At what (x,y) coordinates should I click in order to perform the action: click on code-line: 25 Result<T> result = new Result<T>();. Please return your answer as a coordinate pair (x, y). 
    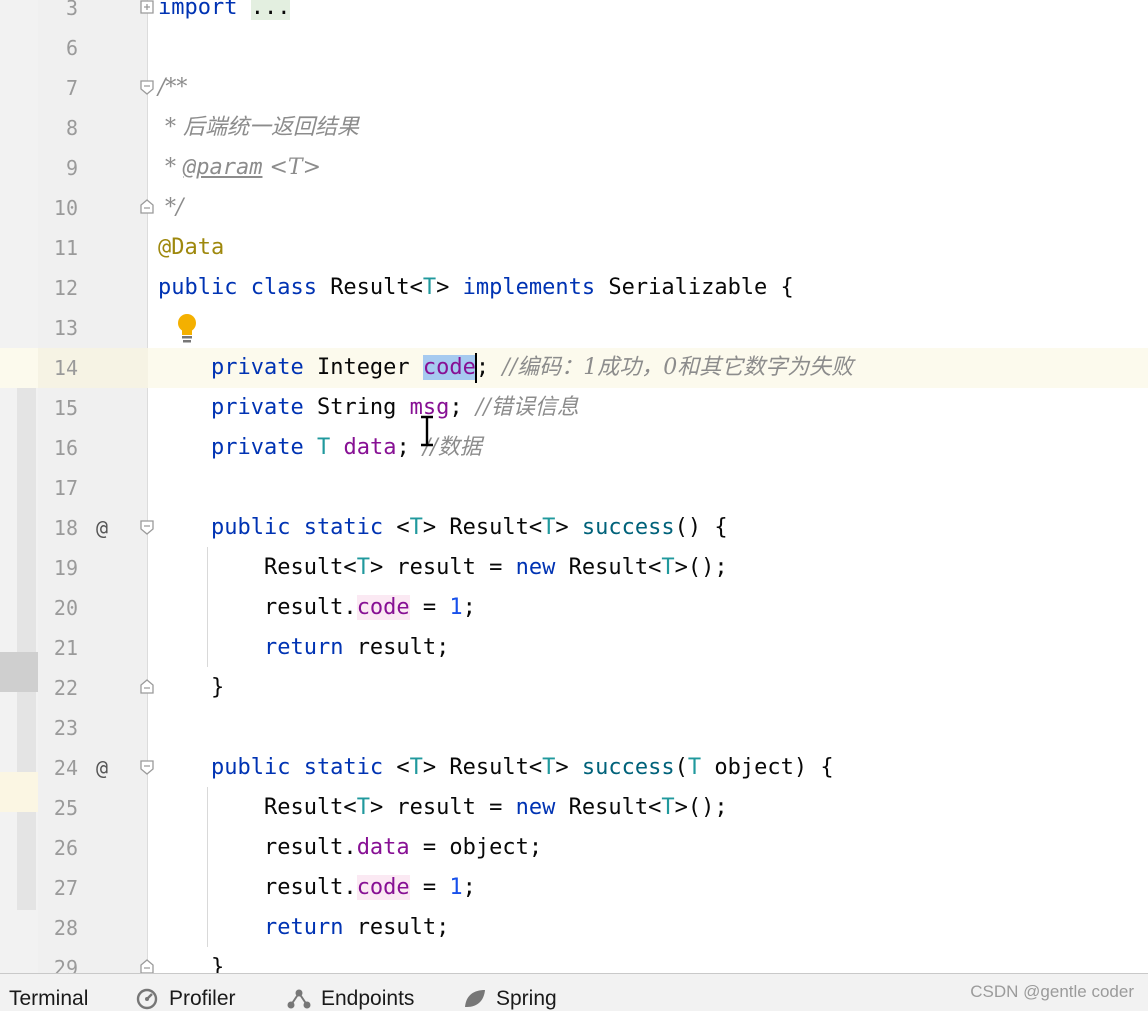
    Looking at the image, I should click on (574, 808).